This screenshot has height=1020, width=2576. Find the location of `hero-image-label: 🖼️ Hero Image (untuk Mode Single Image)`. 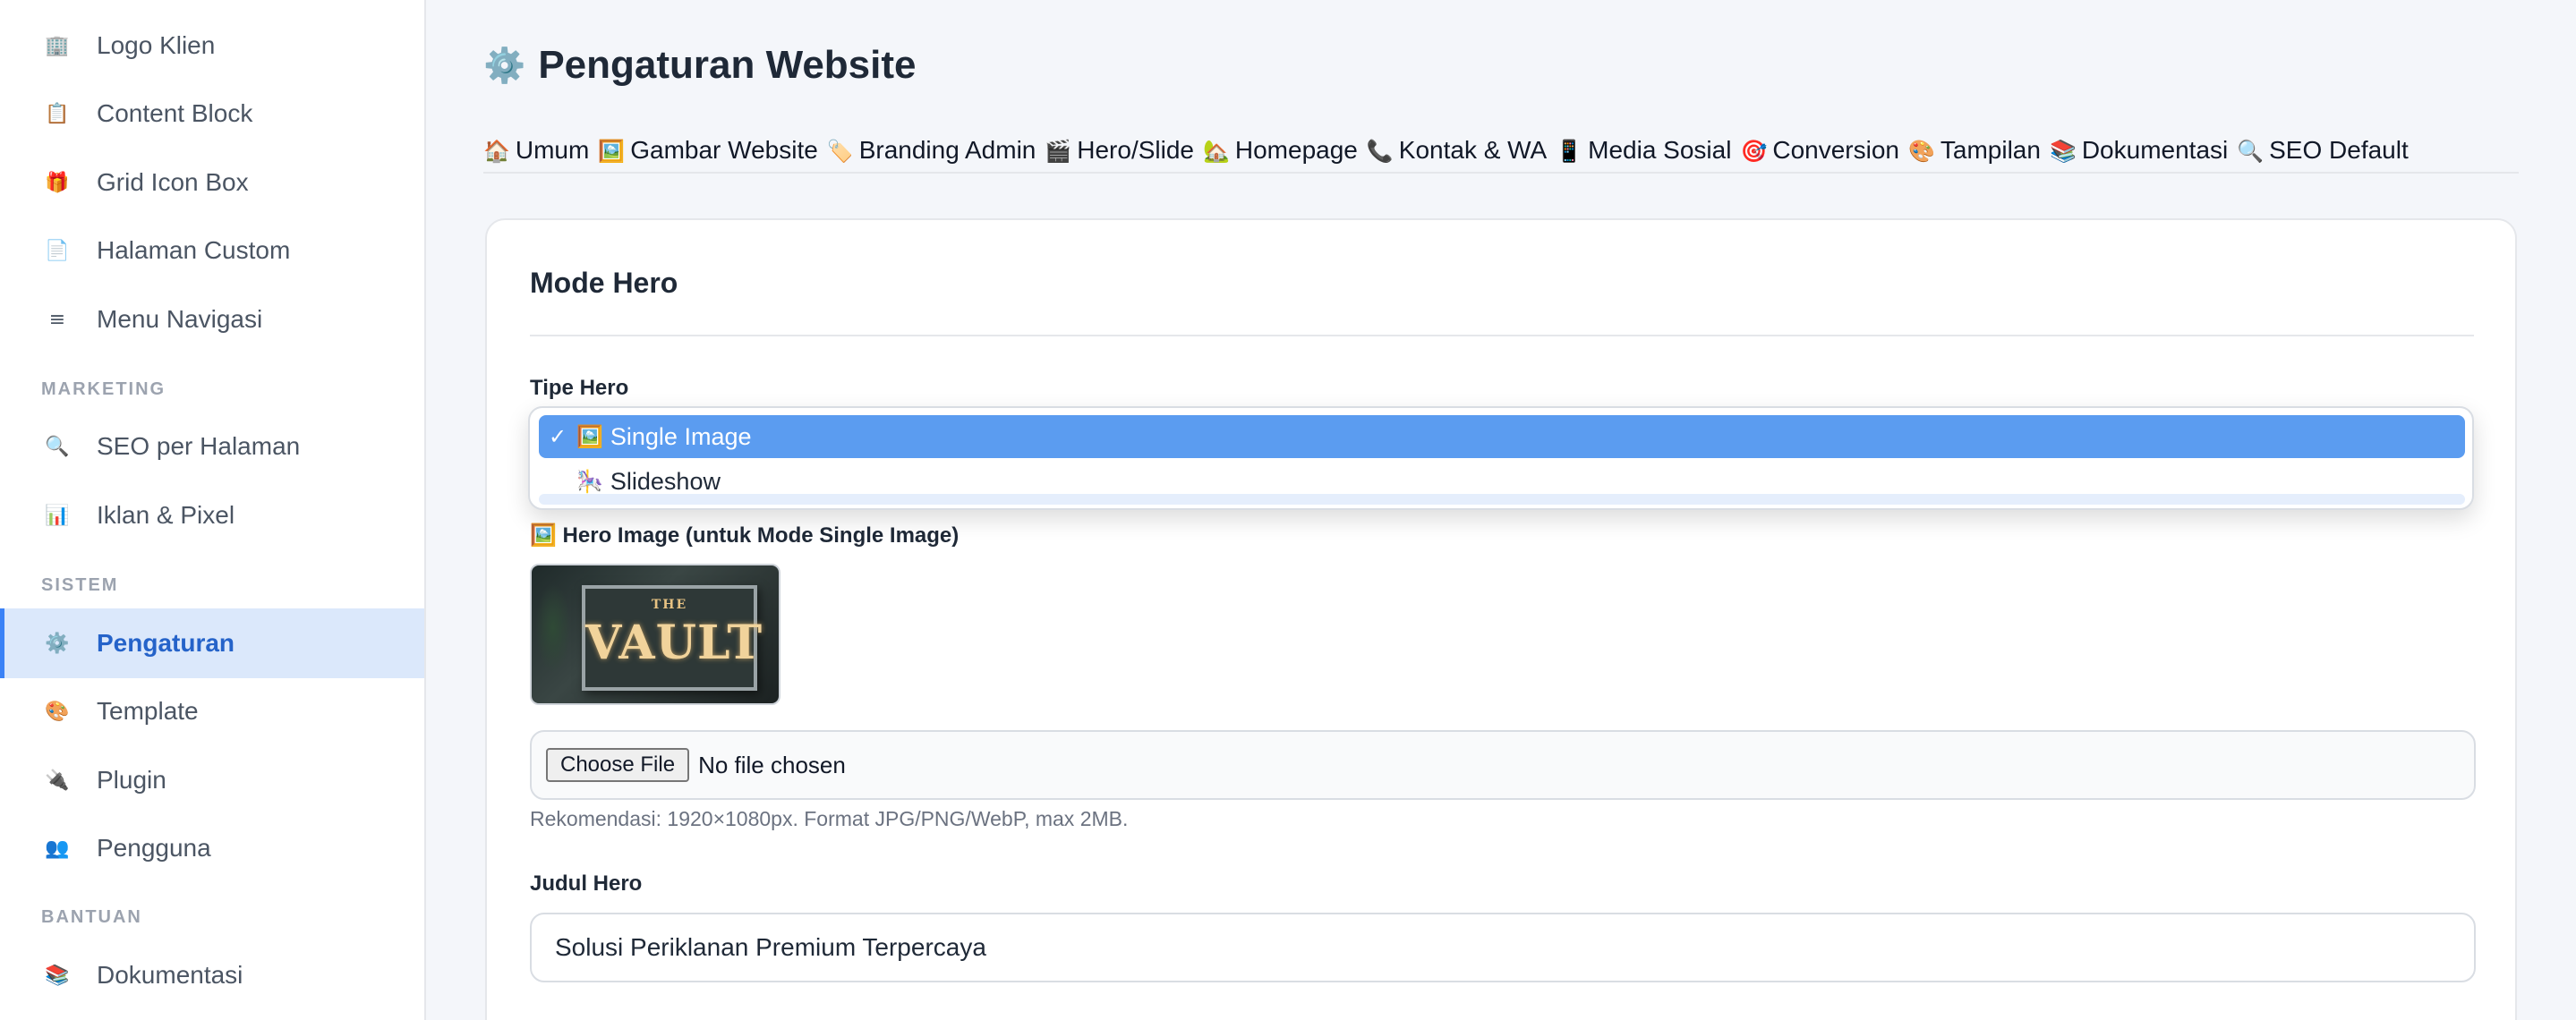

hero-image-label: 🖼️ Hero Image (untuk Mode Single Image) is located at coordinates (745, 535).